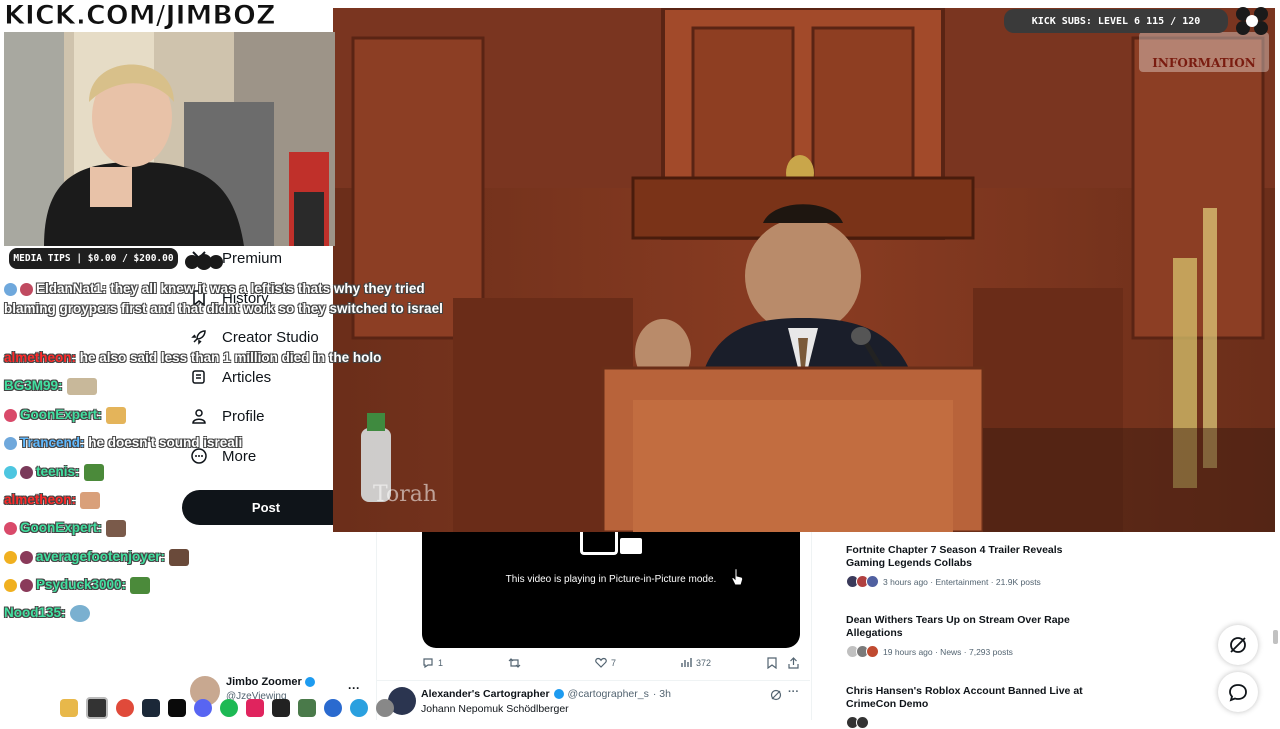 The height and width of the screenshot is (729, 1280). What do you see at coordinates (599, 543) in the screenshot?
I see `pip-icon` at bounding box center [599, 543].